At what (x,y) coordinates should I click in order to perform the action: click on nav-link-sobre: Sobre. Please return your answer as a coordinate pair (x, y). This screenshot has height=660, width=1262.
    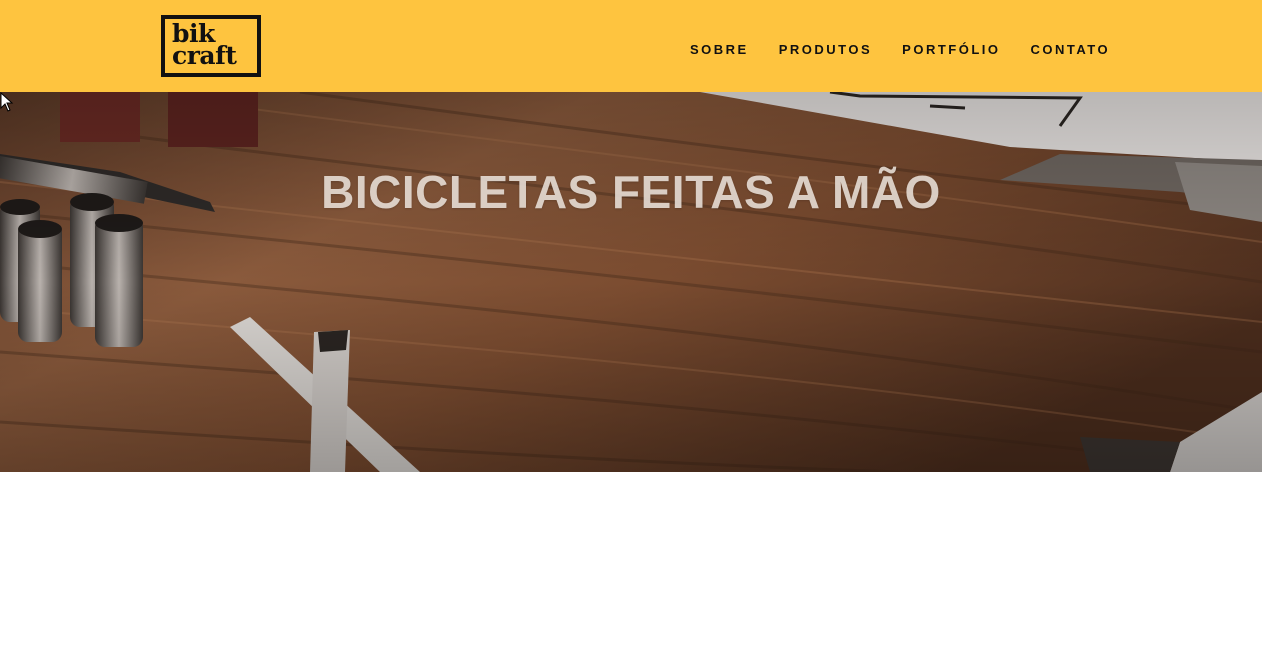
    Looking at the image, I should click on (719, 49).